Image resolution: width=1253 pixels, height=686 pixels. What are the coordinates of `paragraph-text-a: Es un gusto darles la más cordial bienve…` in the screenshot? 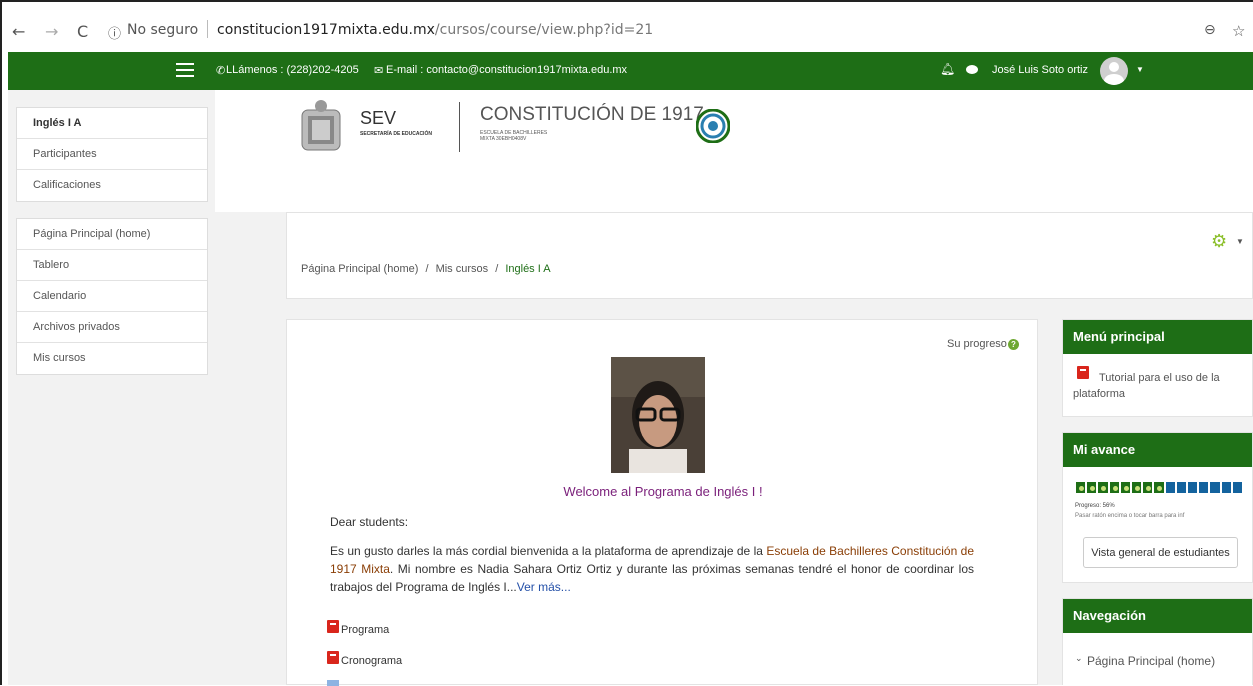 It's located at (548, 551).